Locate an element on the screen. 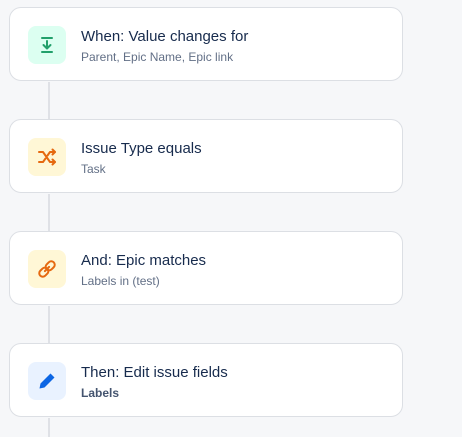  related-condition-subtitle: Labels in (test) is located at coordinates (120, 281).